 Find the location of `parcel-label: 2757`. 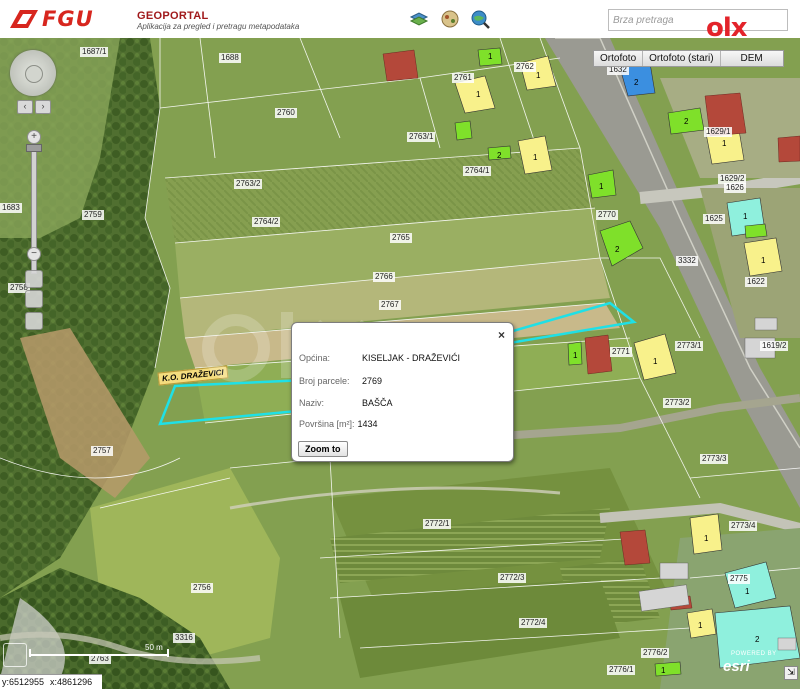

parcel-label: 2757 is located at coordinates (102, 451).